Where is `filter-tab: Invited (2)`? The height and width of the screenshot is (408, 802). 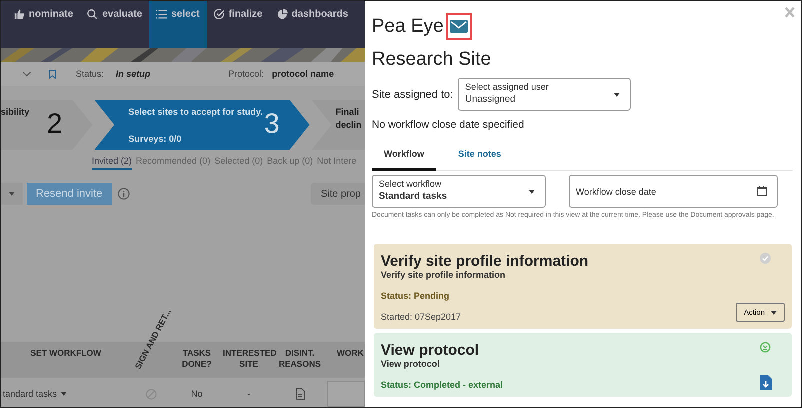 filter-tab: Invited (2) is located at coordinates (112, 163).